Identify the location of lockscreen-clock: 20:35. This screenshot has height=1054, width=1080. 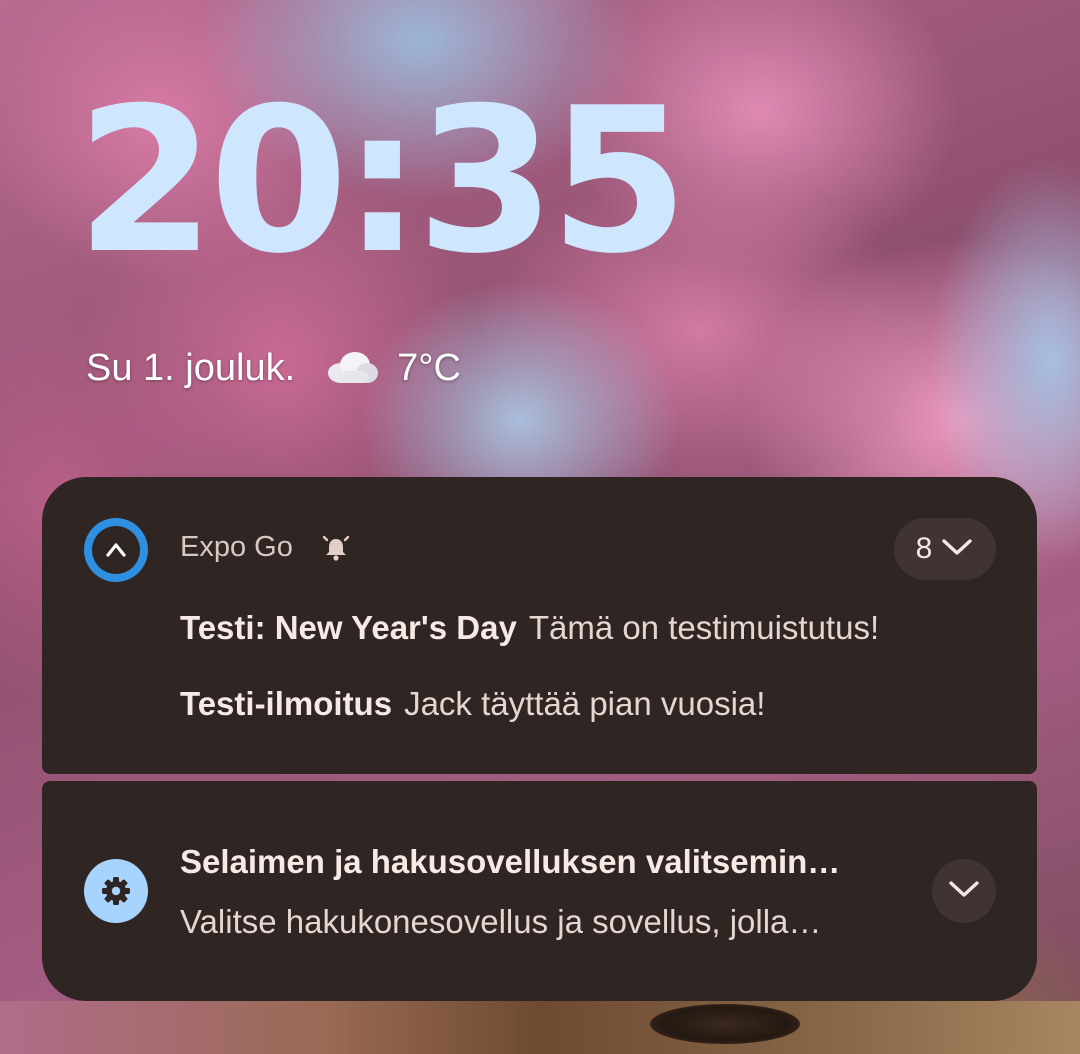
(382, 181).